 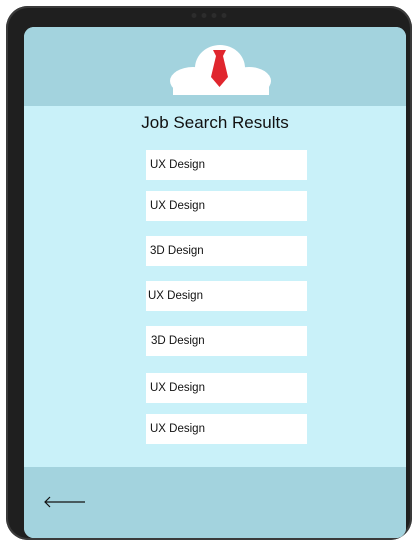 I want to click on result-item-3: 3D Design, so click(x=226, y=251).